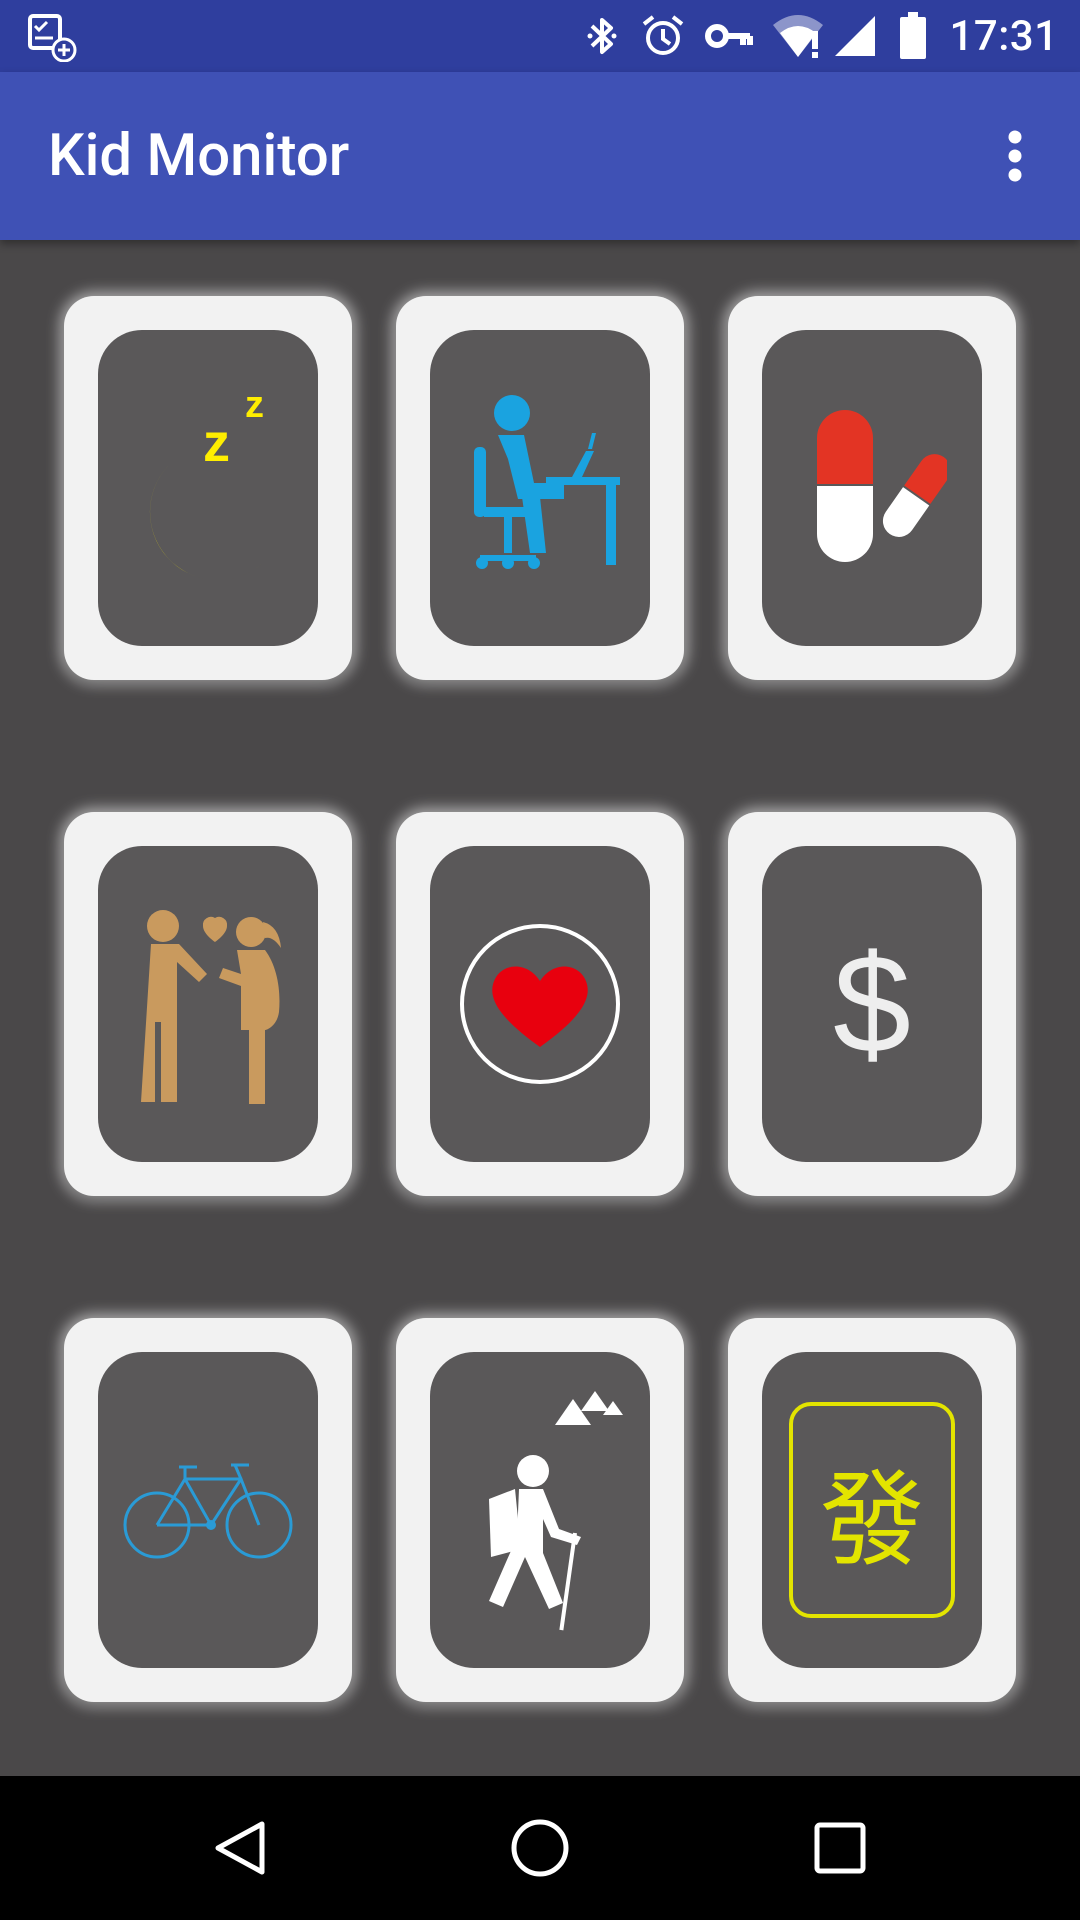  What do you see at coordinates (199, 156) in the screenshot?
I see `app-title: Kid Monitor` at bounding box center [199, 156].